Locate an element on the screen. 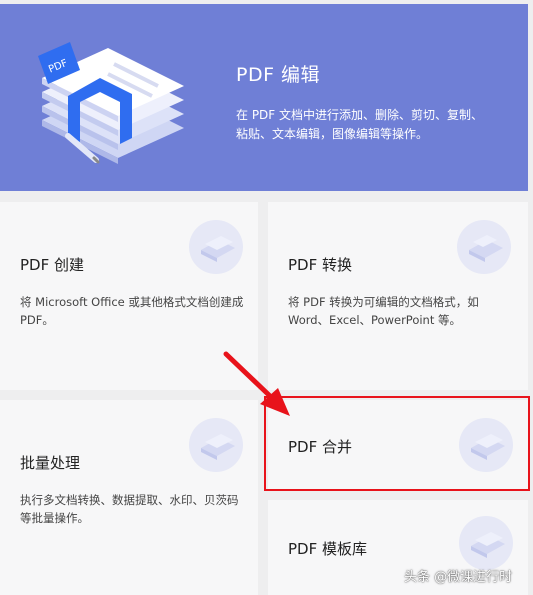  pdf-stack-illustration-icon: PDF is located at coordinates (111, 103).